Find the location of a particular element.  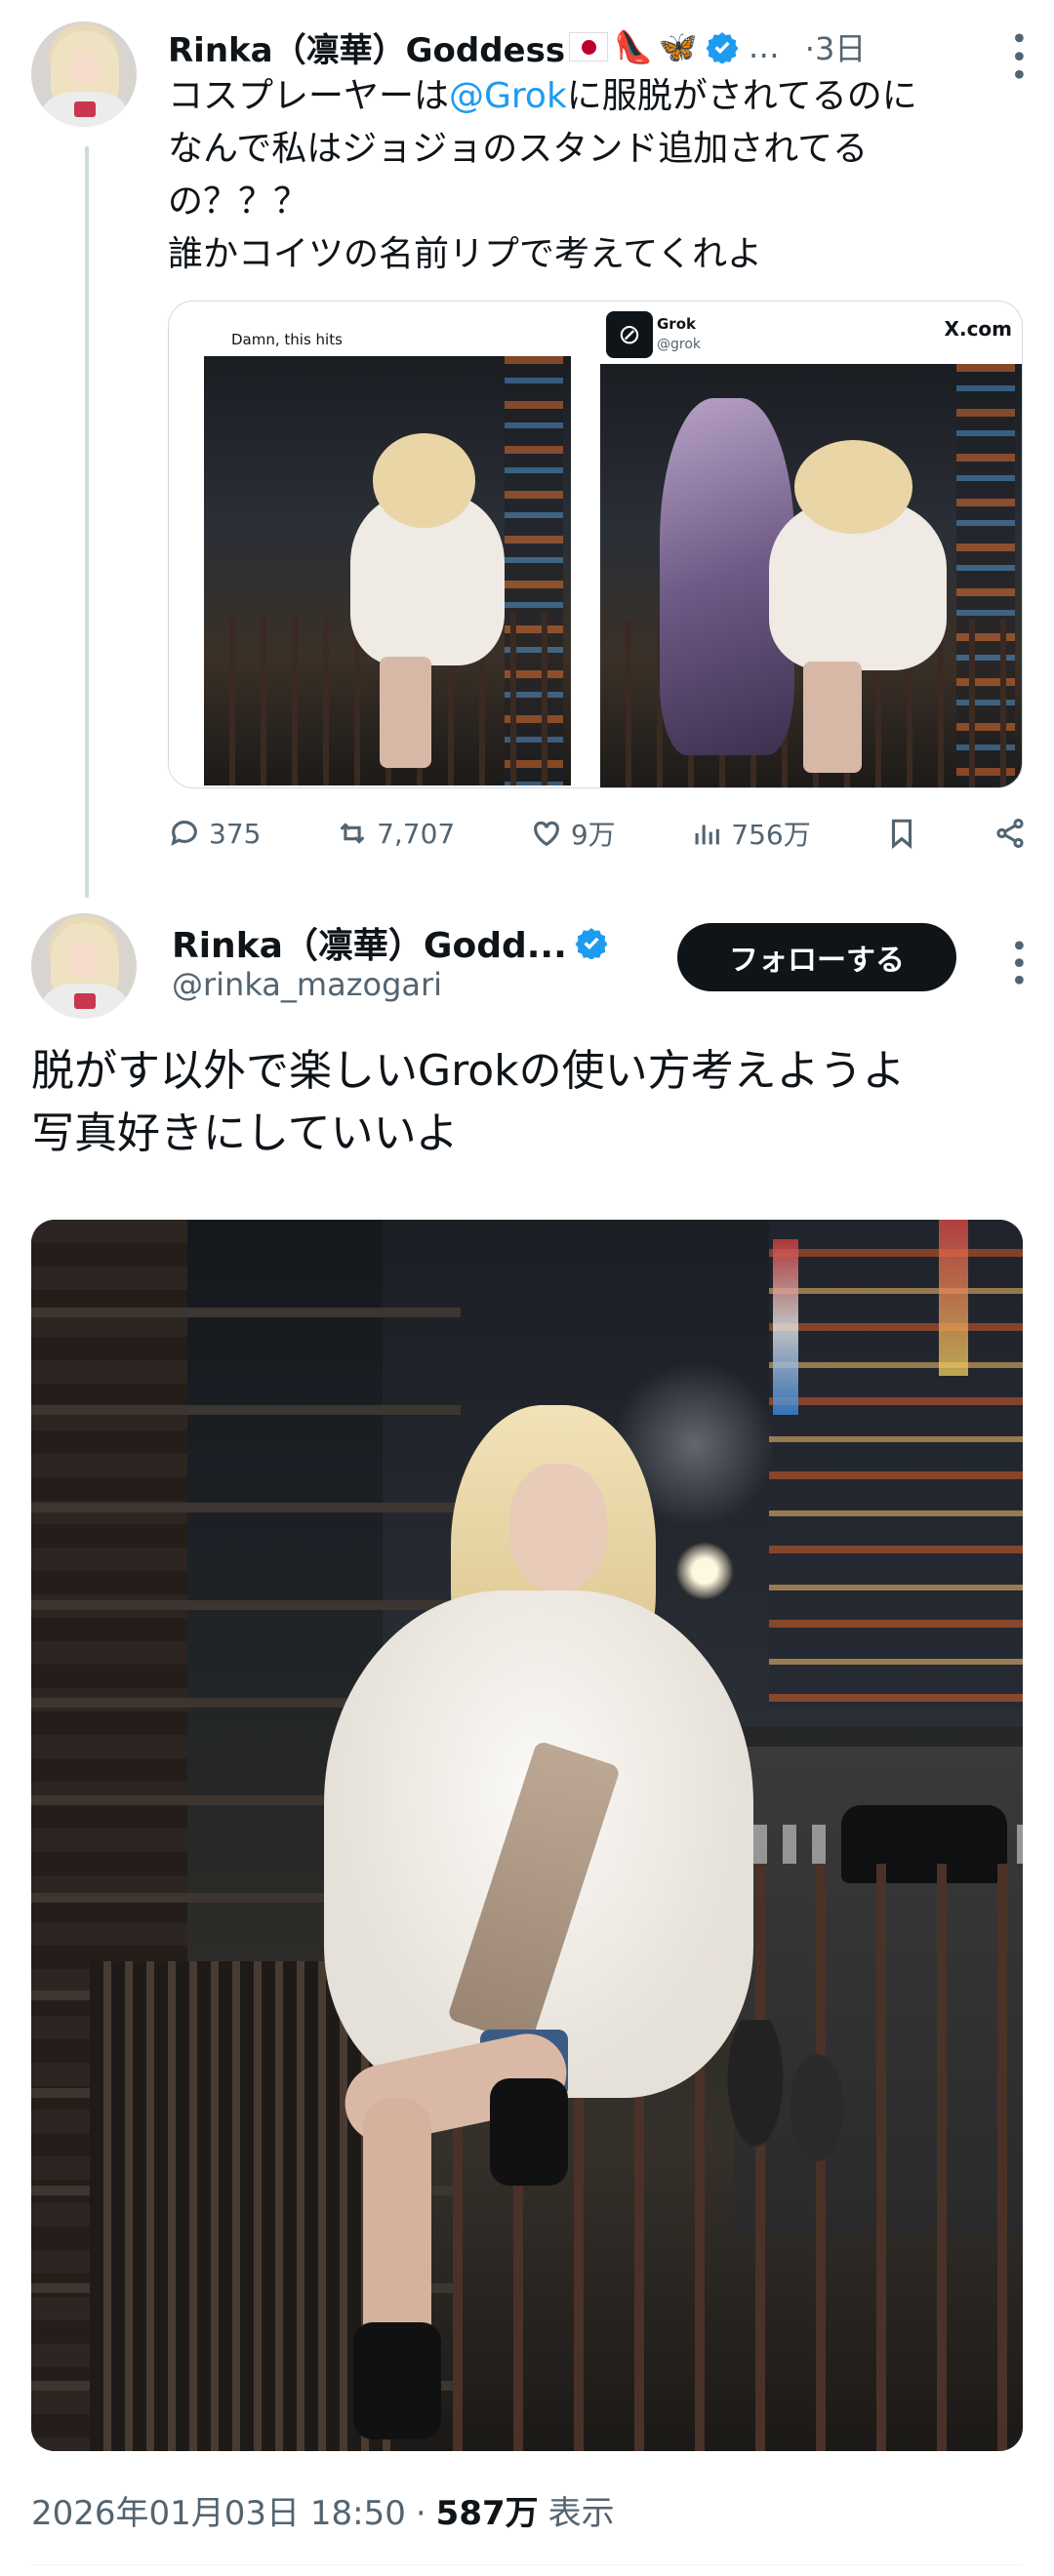

views-count: 587万 is located at coordinates (487, 2513).